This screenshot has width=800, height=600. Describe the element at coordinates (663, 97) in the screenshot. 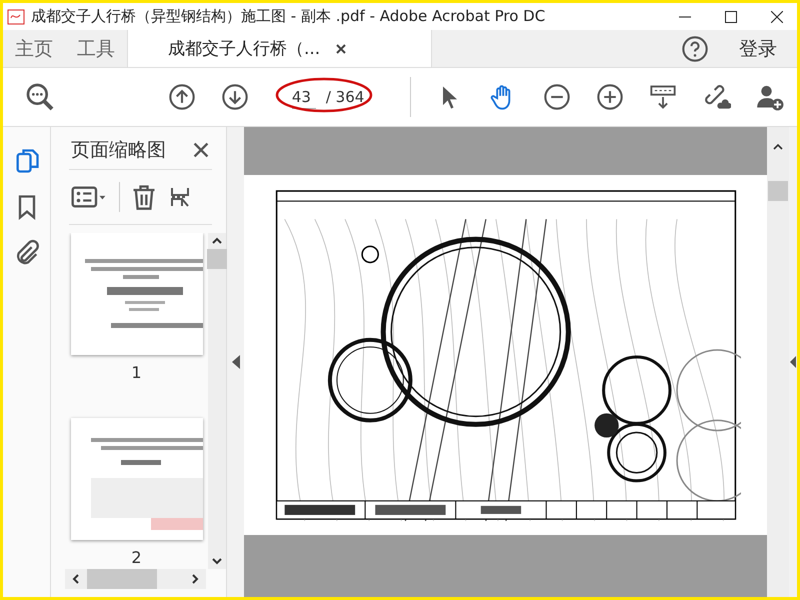

I see `keyboard-down-icon` at that location.